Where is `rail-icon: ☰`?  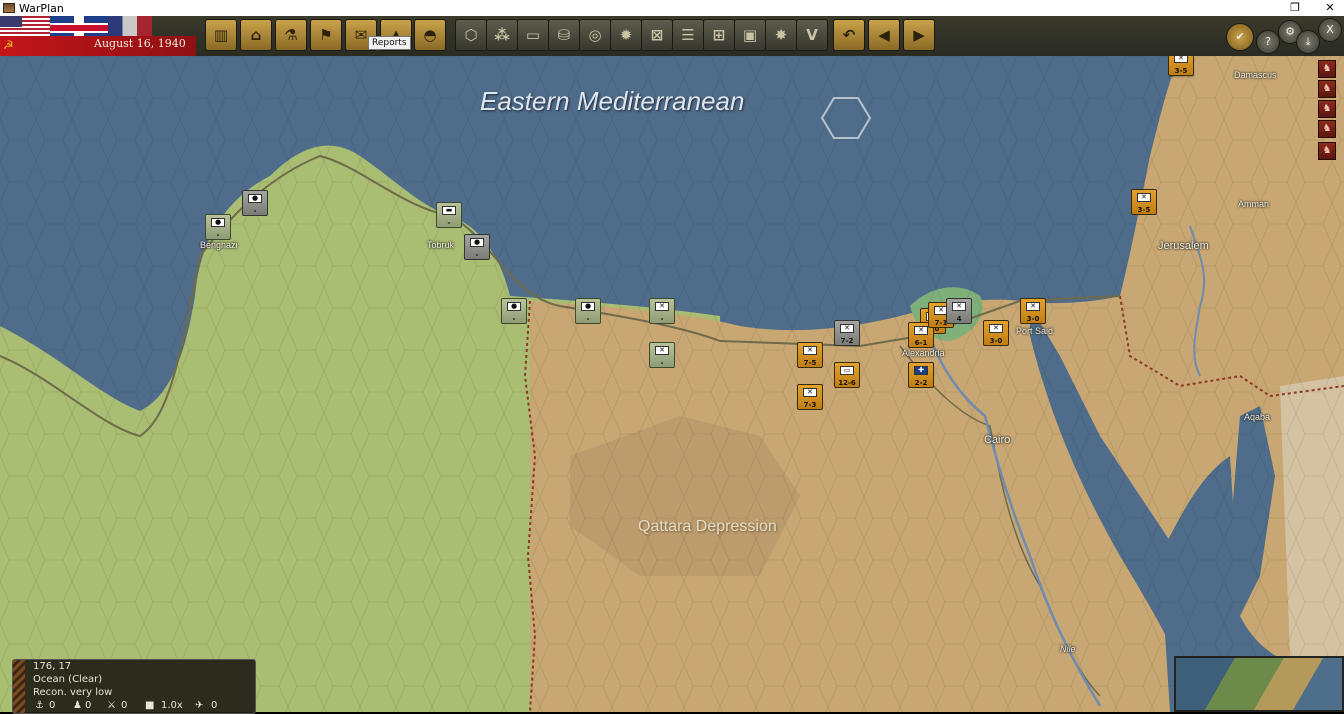 rail-icon: ☰ is located at coordinates (688, 35).